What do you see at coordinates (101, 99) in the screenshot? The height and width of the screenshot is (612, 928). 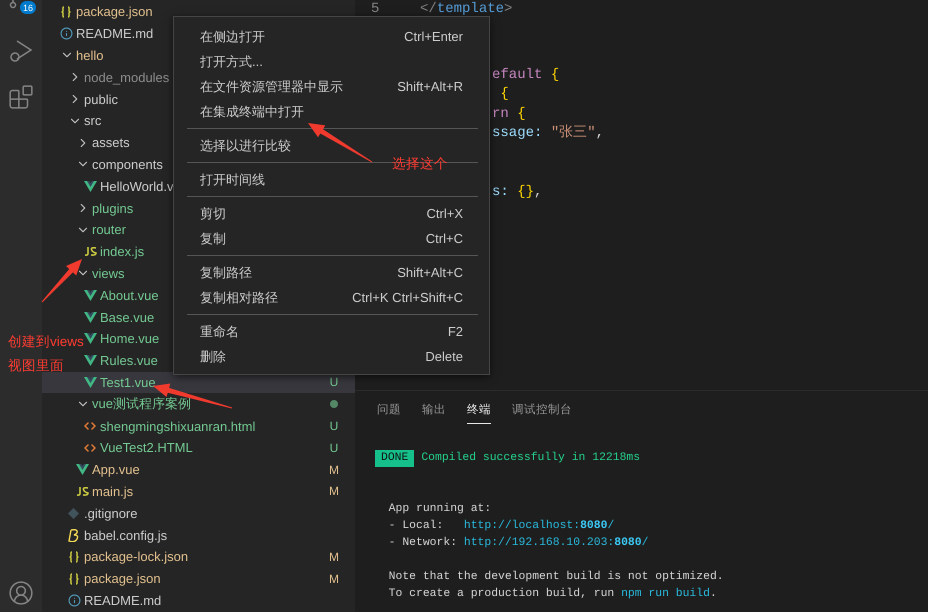 I see `file-name: public` at bounding box center [101, 99].